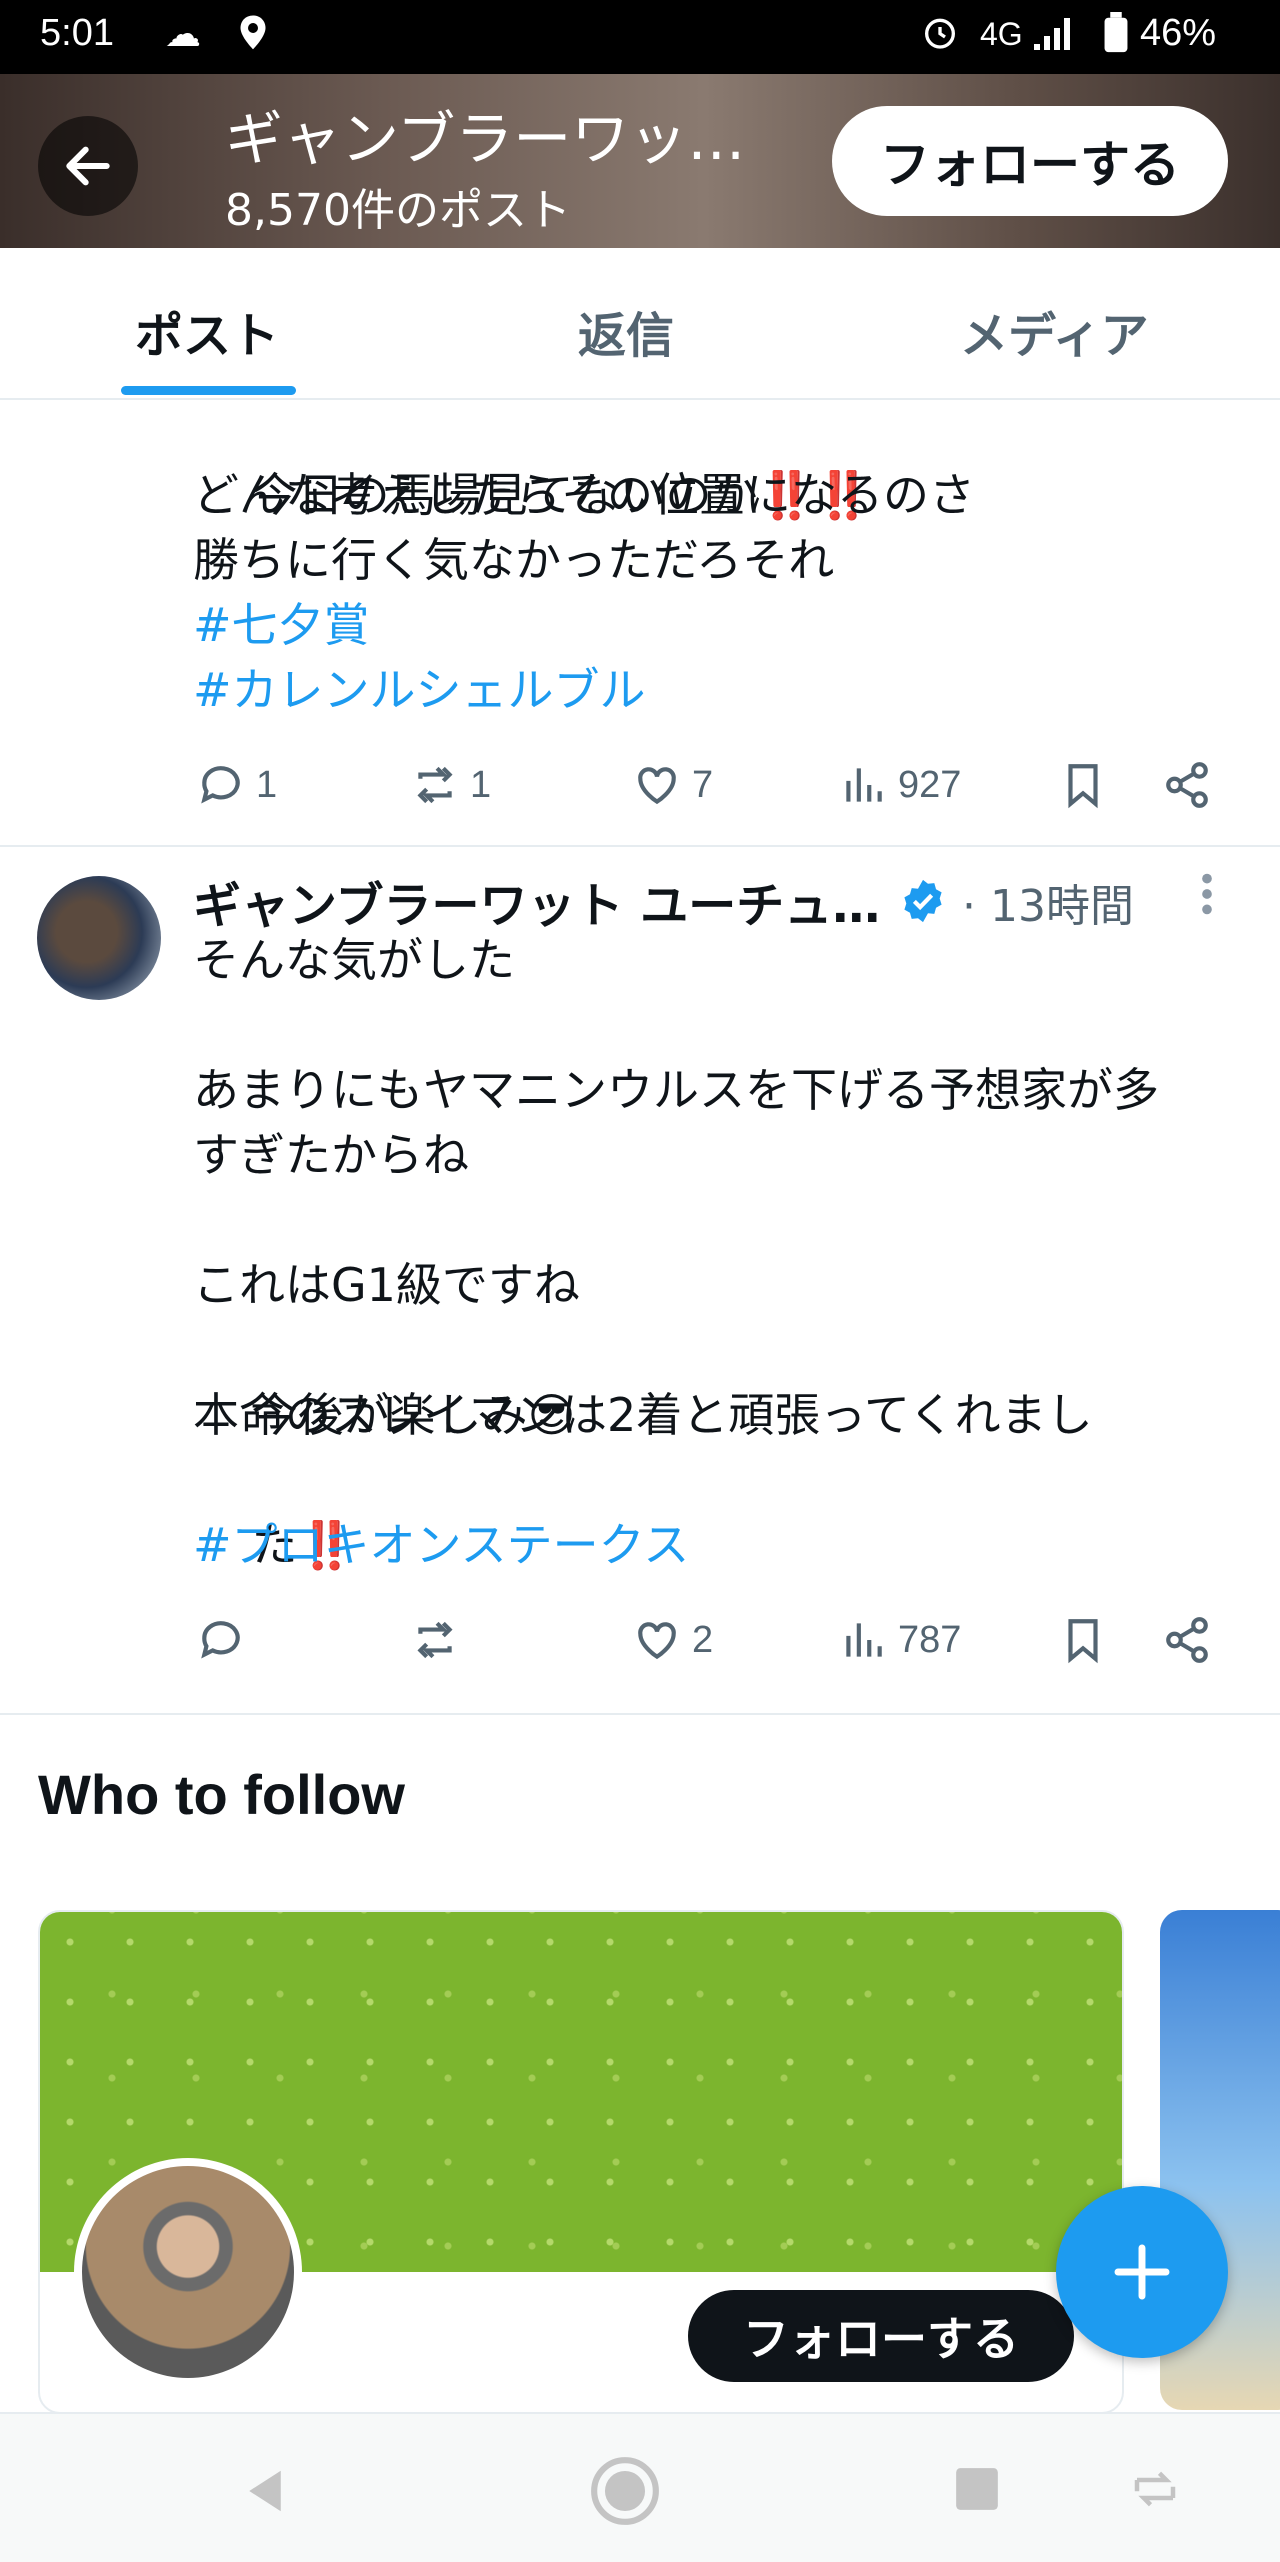  I want to click on views-button: 927, so click(899, 785).